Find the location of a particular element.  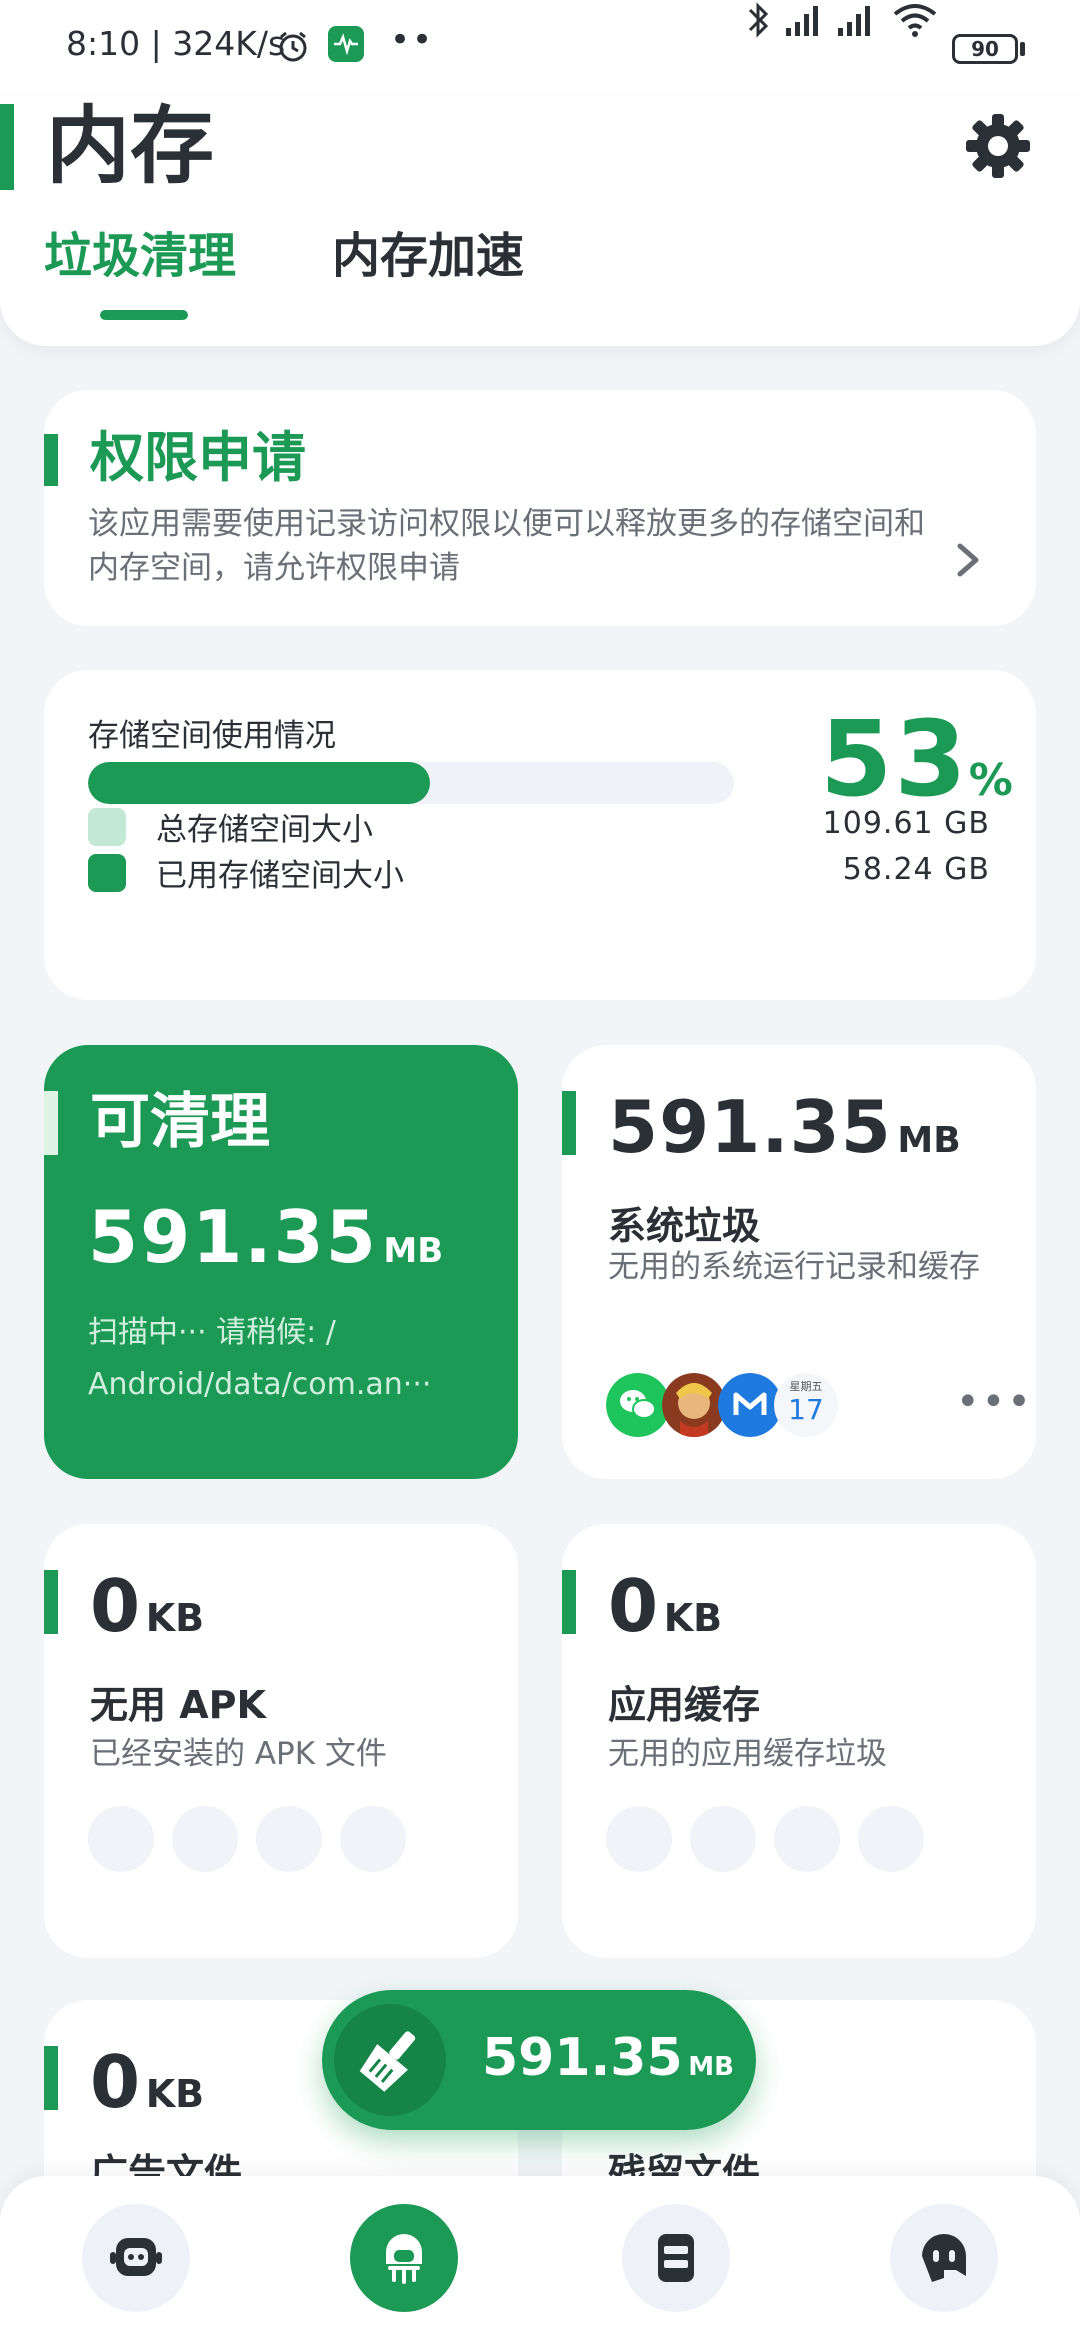

cleanable-title: 可清理 is located at coordinates (180, 1122).